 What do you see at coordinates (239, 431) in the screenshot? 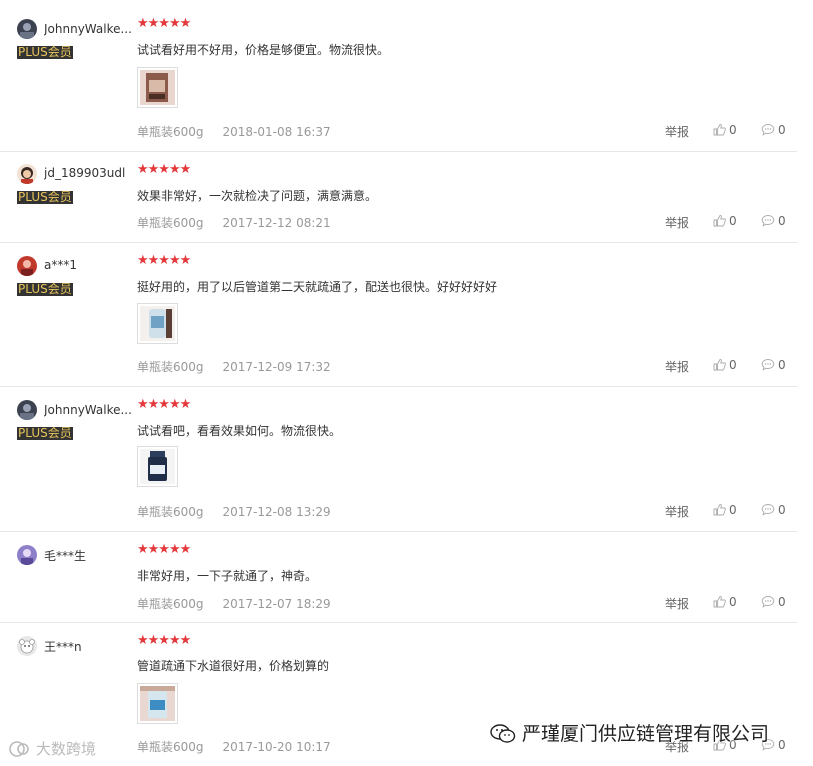
I see `review-text: 试试看吧，看看效果如何。物流很快。` at bounding box center [239, 431].